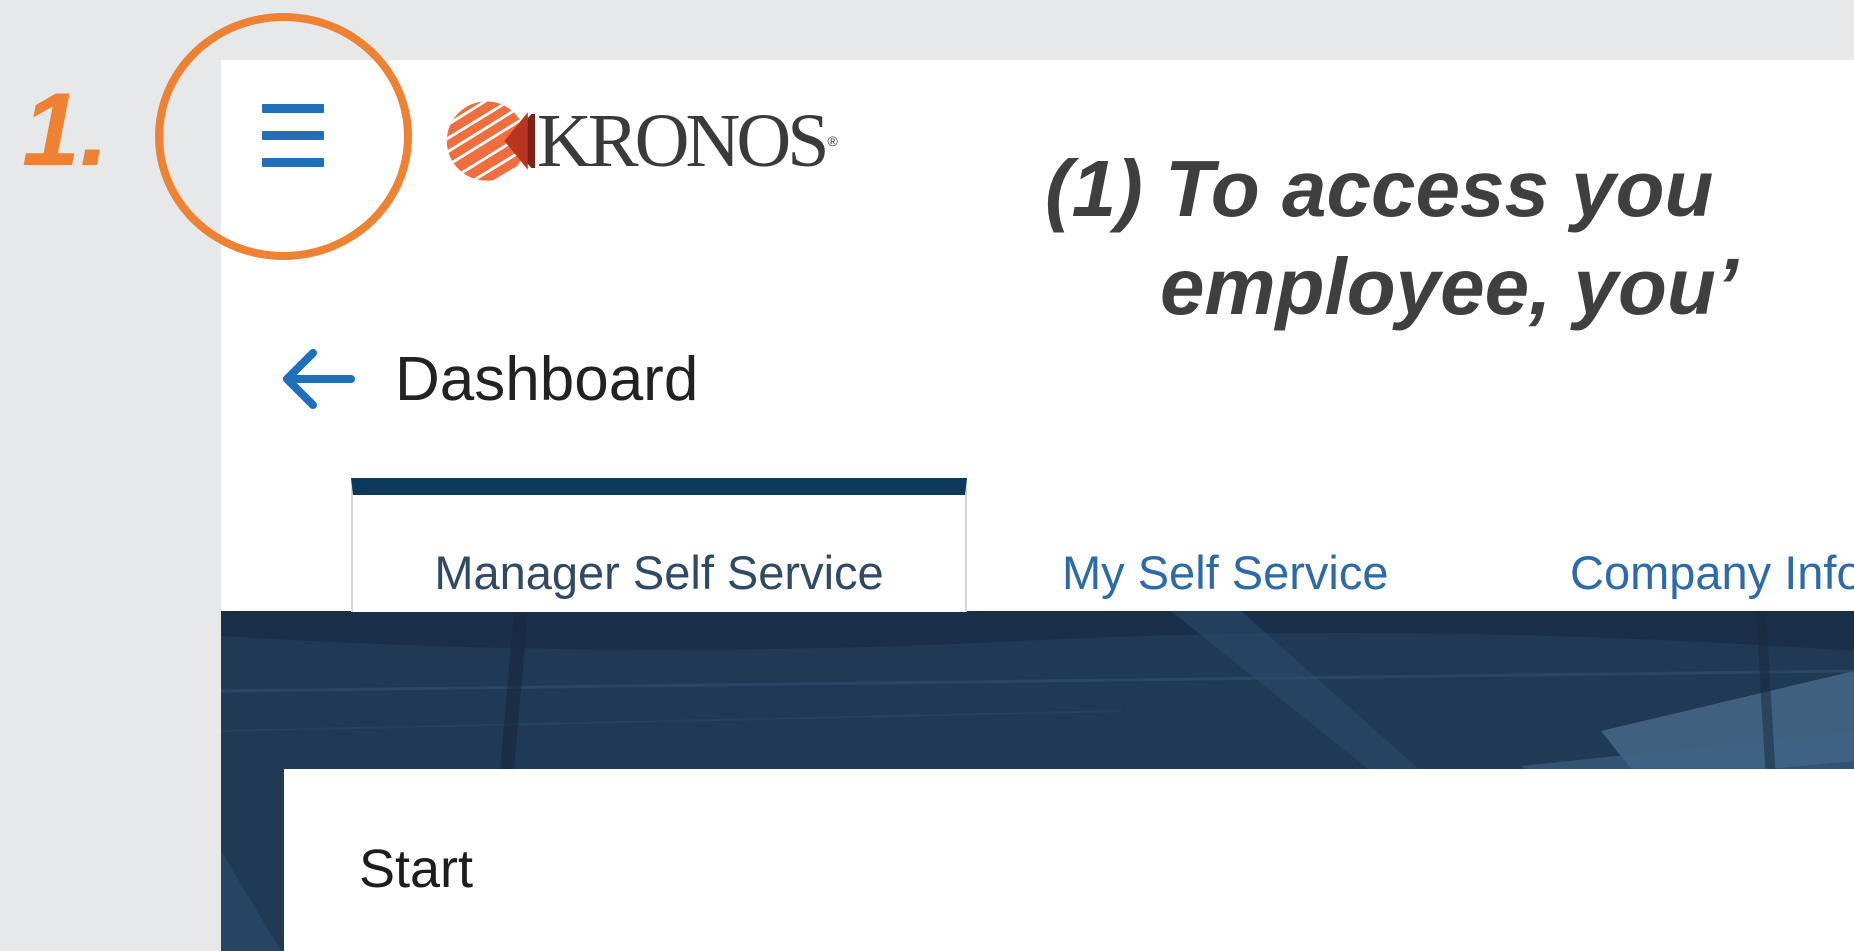  I want to click on tab-company-info: Company Info, so click(1712, 545).